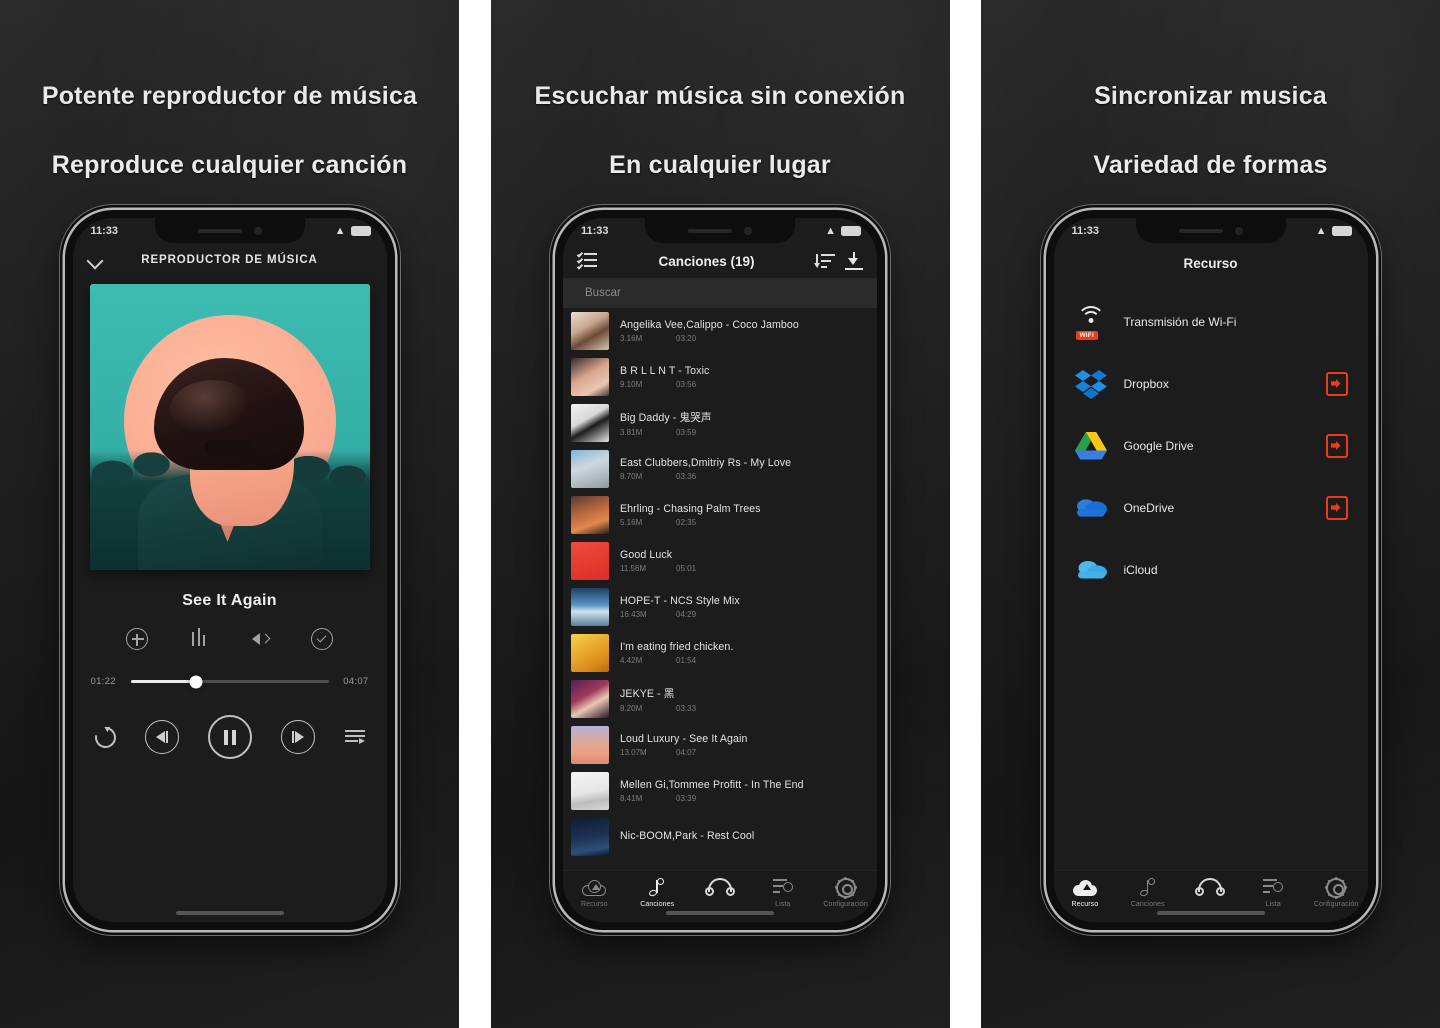 Image resolution: width=1440 pixels, height=1028 pixels. I want to click on song-list-item: JEKYE - 黑 8.20M 03:33, so click(720, 699).